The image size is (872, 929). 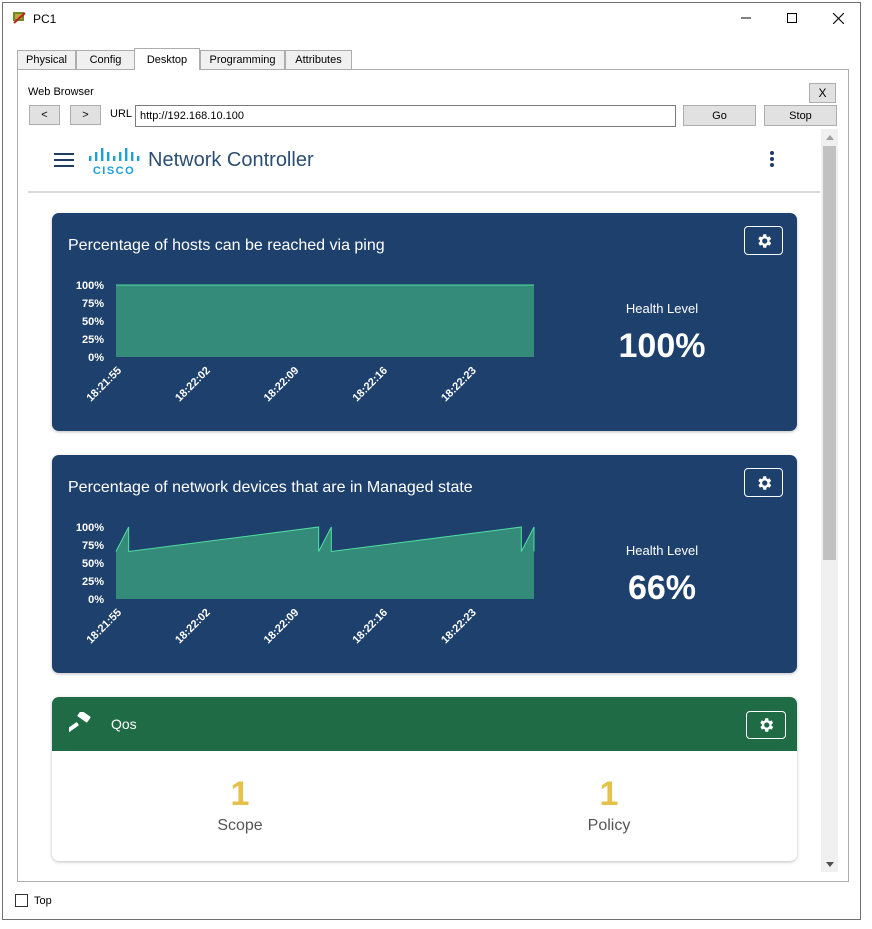 I want to click on qos-title: Qos, so click(x=124, y=724).